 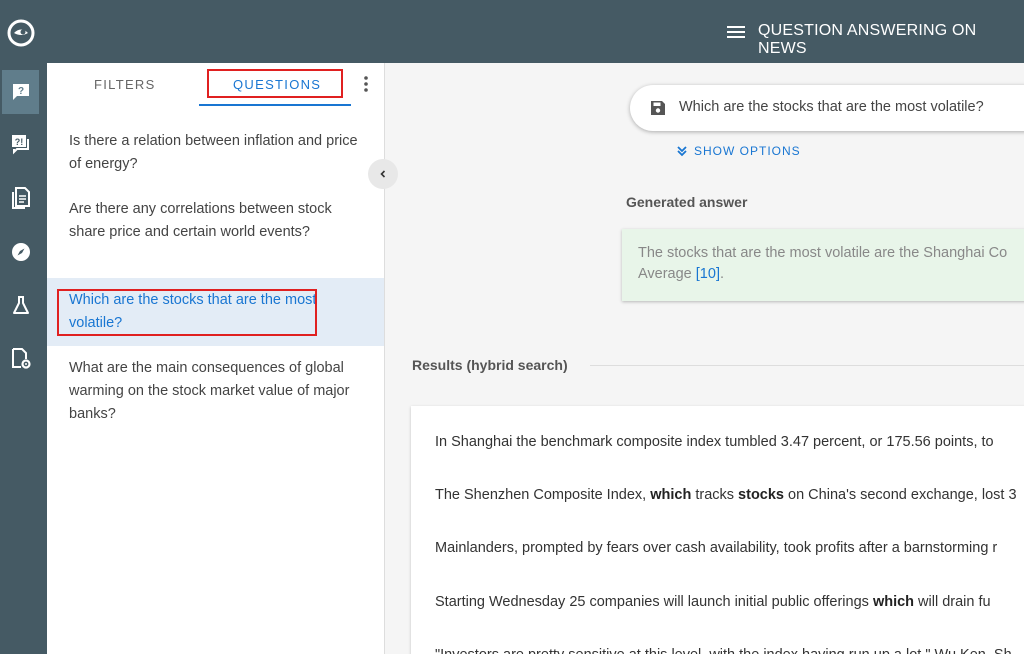 What do you see at coordinates (187, 312) in the screenshot?
I see `selected-question-highlight` at bounding box center [187, 312].